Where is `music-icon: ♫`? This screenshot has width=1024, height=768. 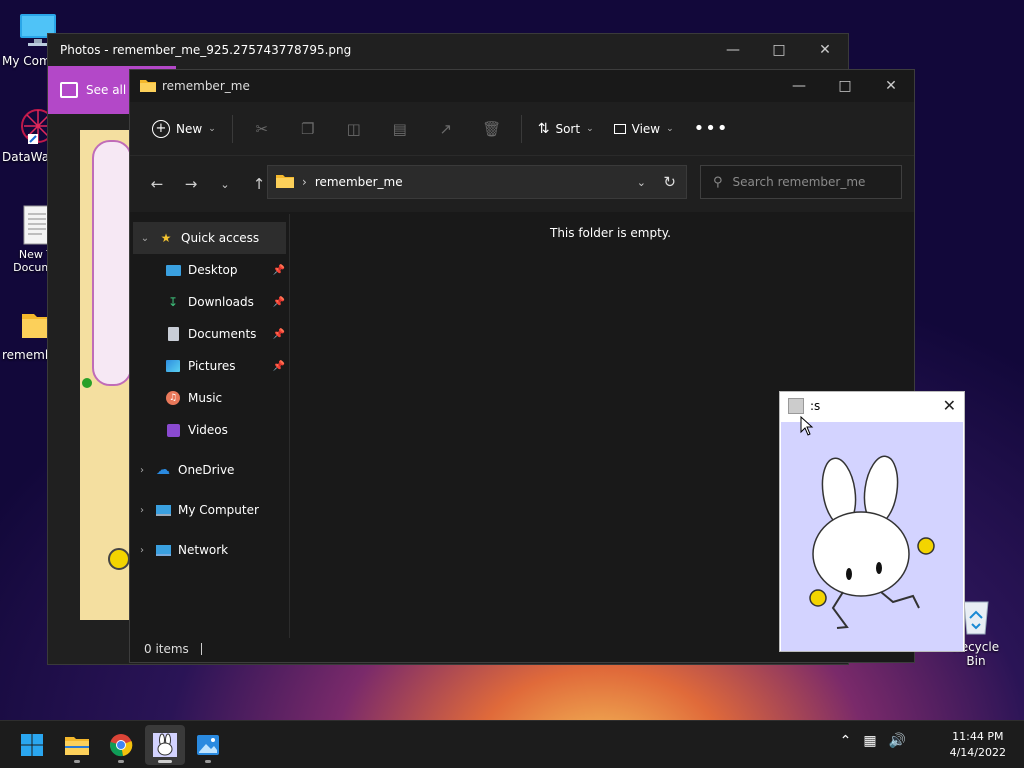
music-icon: ♫ is located at coordinates (173, 398).